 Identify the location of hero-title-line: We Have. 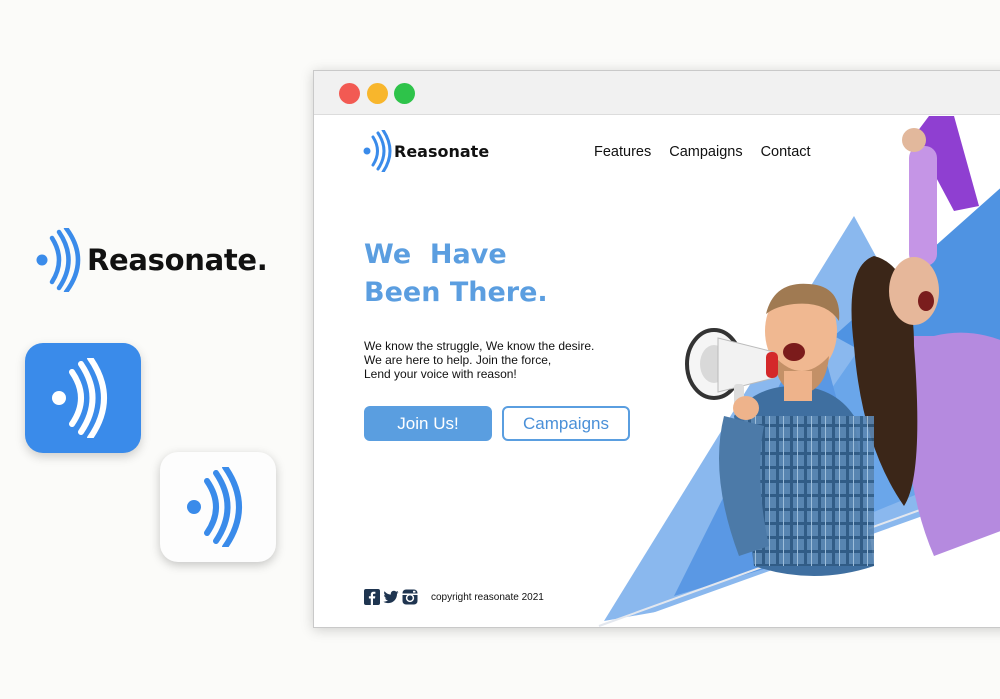
(435, 254).